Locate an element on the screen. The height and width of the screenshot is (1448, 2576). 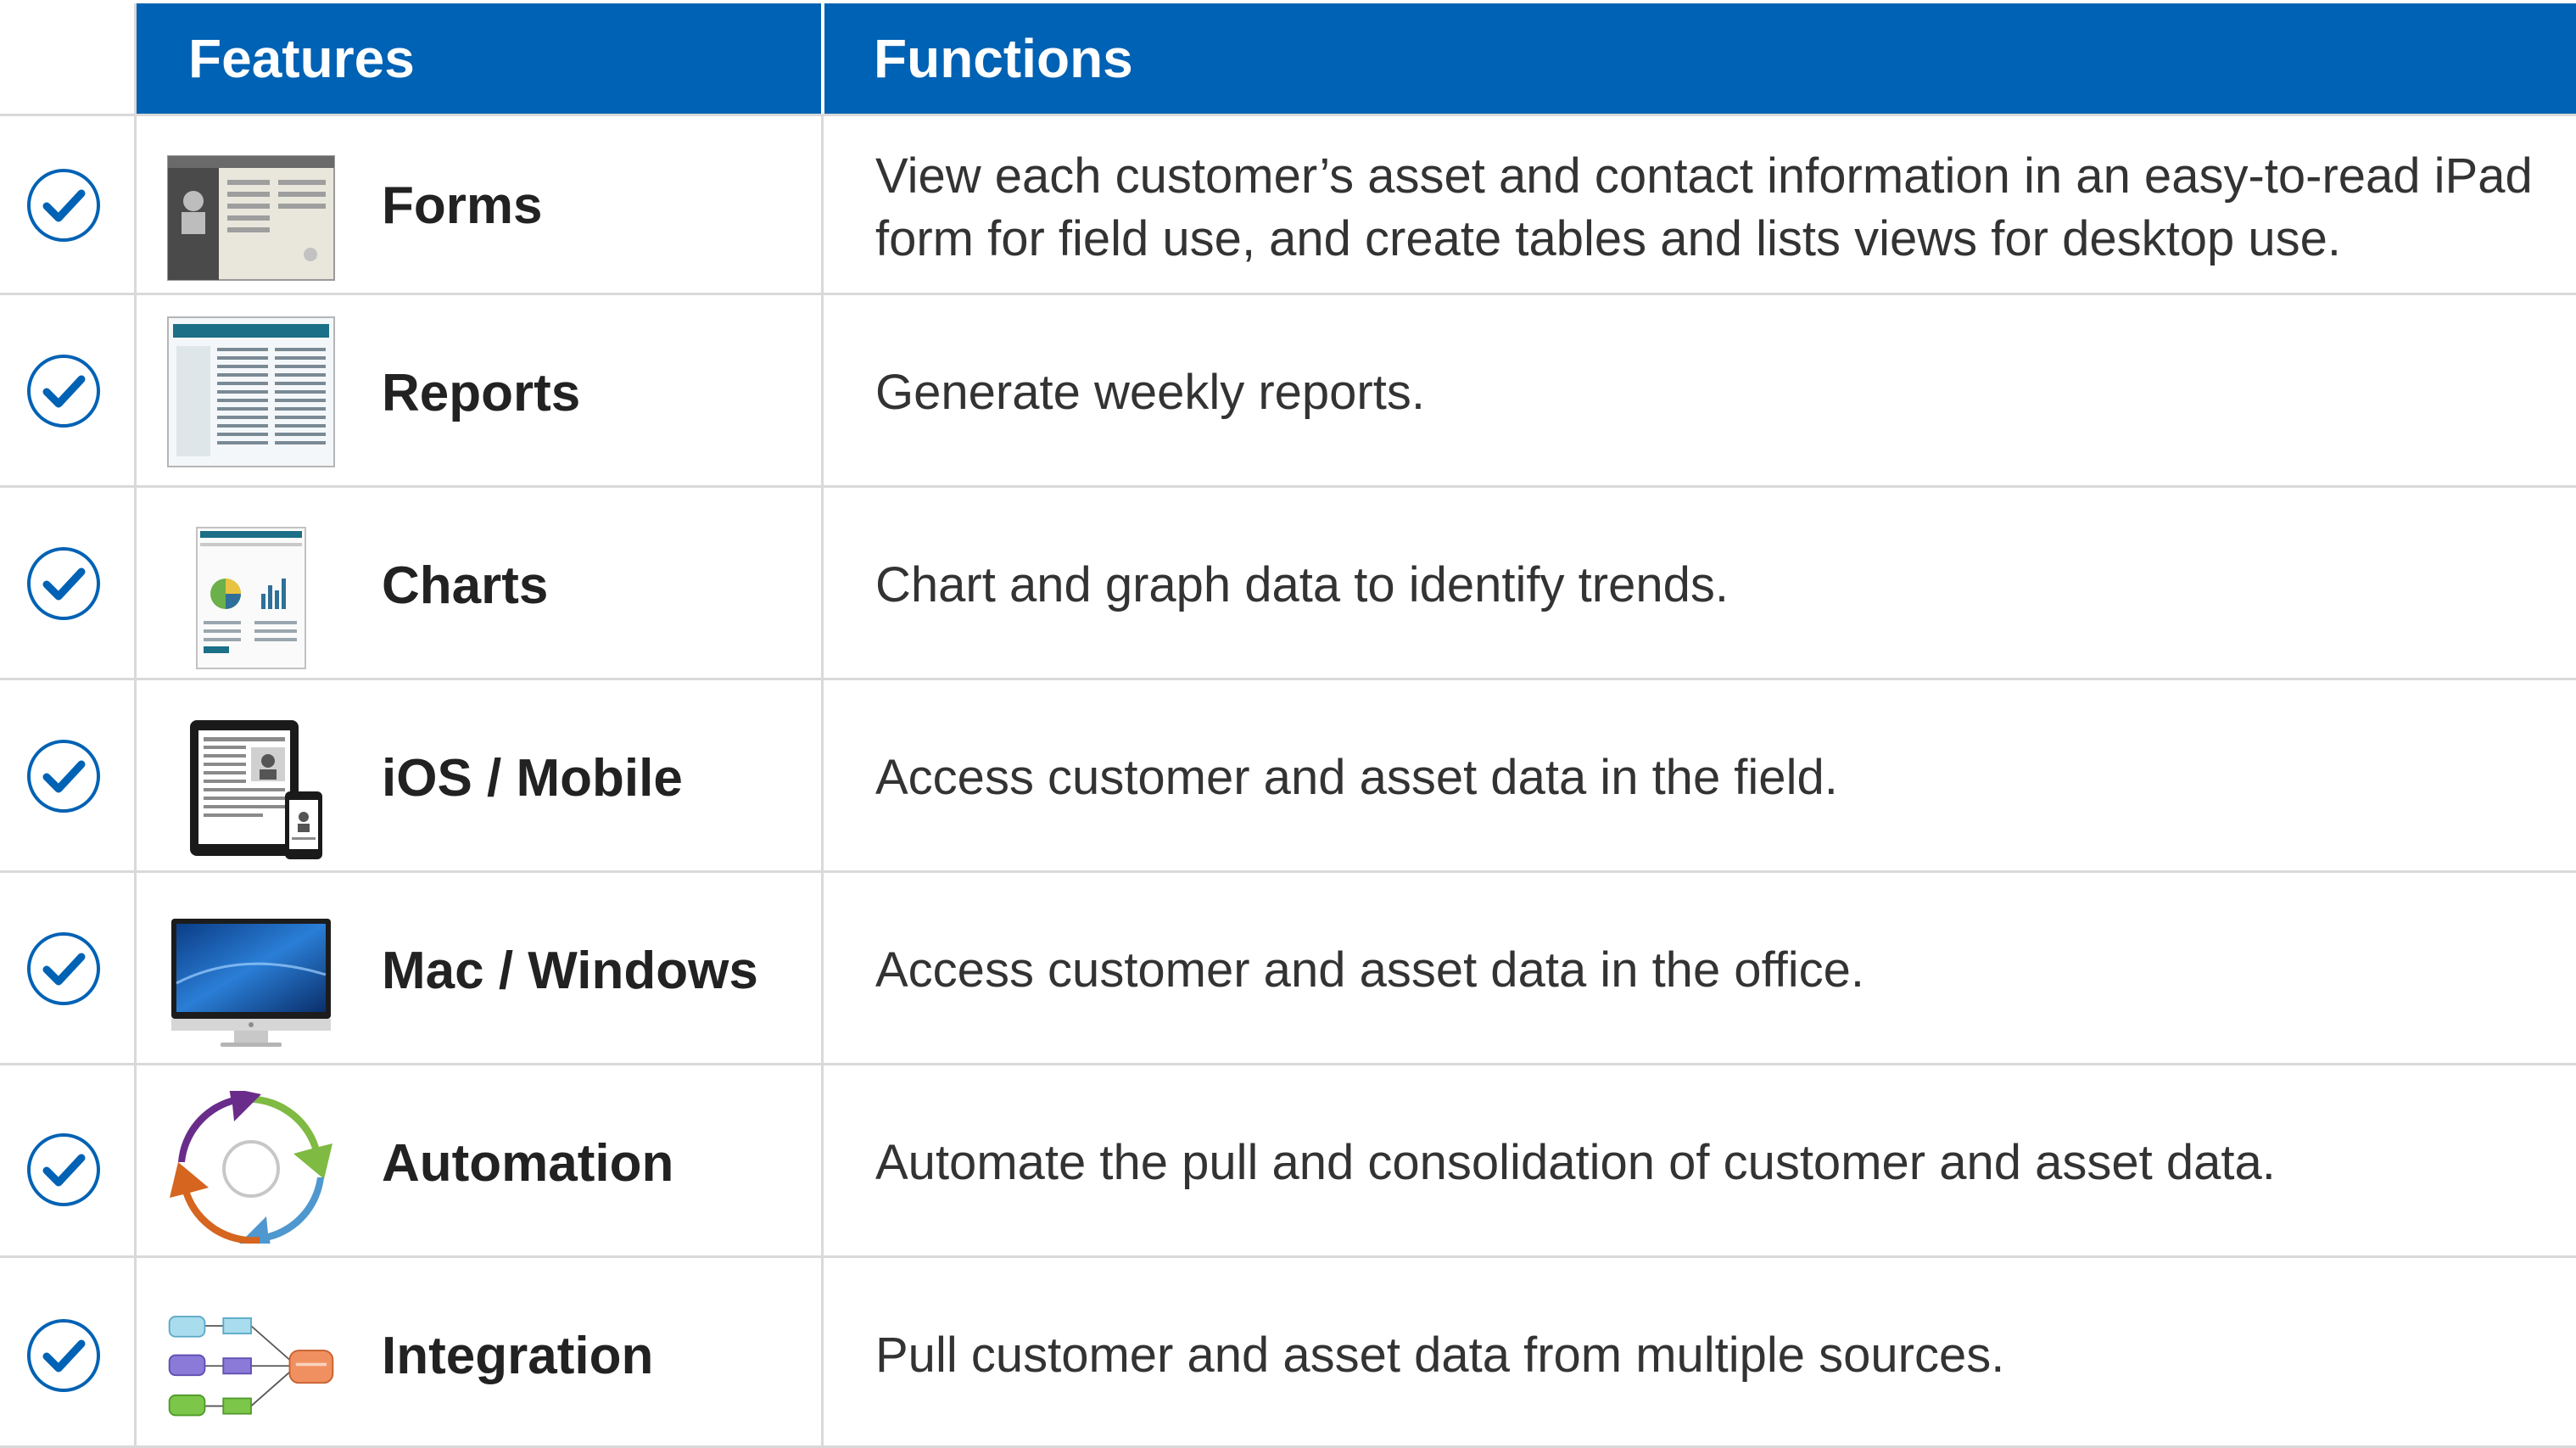
feature-label: Reports is located at coordinates (481, 393).